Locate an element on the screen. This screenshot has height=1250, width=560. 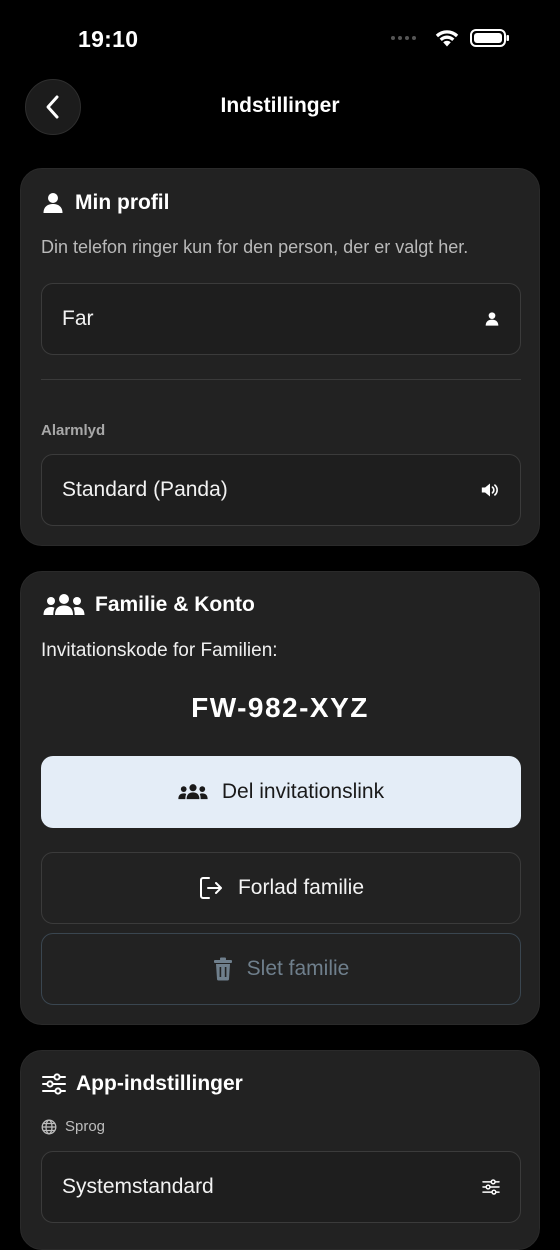
alarm-sound-value: Standard (Panda) is located at coordinates (145, 489).